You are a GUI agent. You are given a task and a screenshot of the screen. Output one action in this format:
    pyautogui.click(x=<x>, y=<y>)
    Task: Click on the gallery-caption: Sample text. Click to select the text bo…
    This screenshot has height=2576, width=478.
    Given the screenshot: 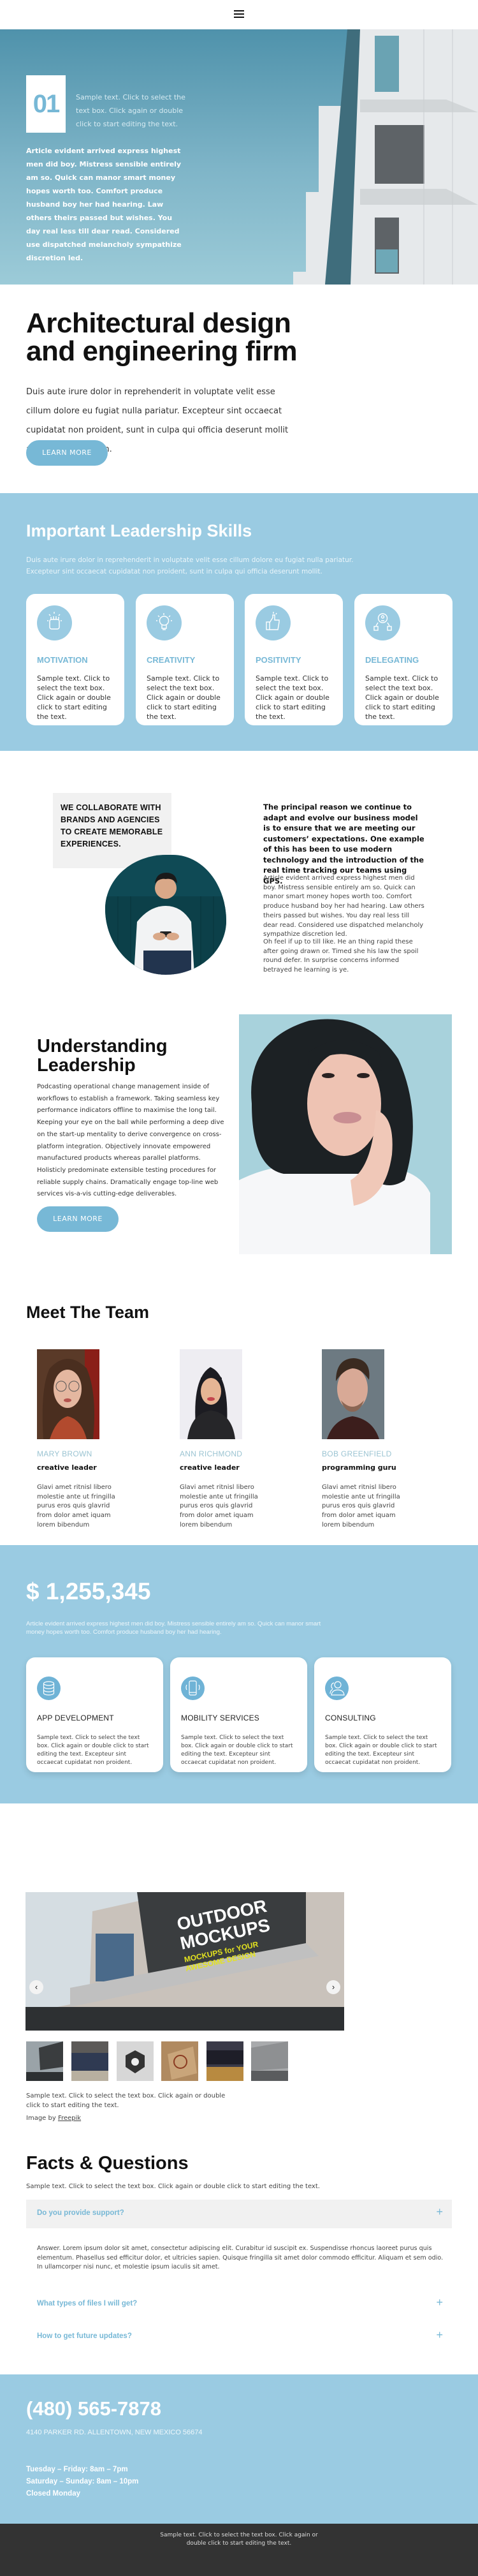 What is the action you would take?
    pyautogui.click(x=126, y=2100)
    